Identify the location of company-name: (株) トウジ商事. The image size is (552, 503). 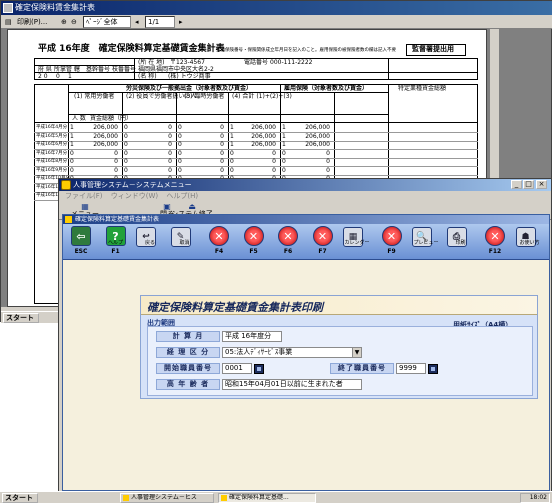
(189, 76).